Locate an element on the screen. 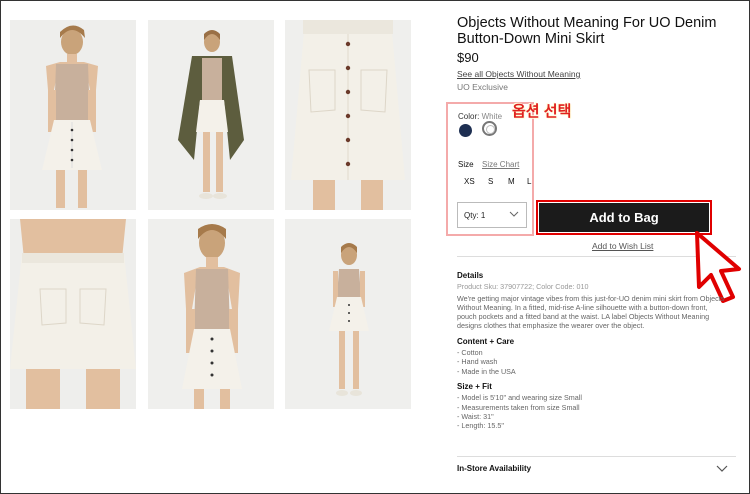  list-item: - Cotton is located at coordinates (470, 353).